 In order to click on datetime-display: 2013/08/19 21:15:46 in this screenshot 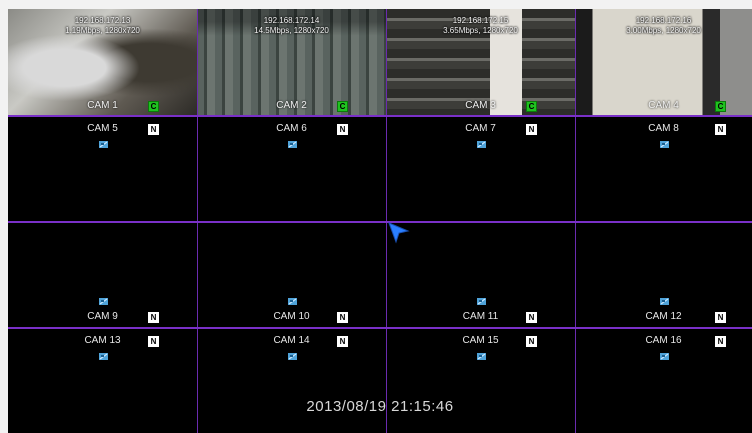, I will do `click(380, 406)`.